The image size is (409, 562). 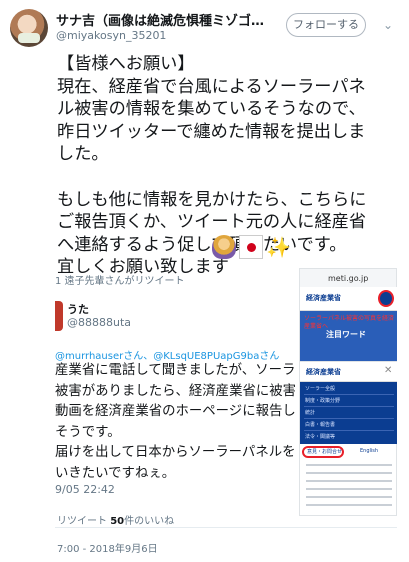 What do you see at coordinates (149, 521) in the screenshot?
I see `likes-label: 件のいいね` at bounding box center [149, 521].